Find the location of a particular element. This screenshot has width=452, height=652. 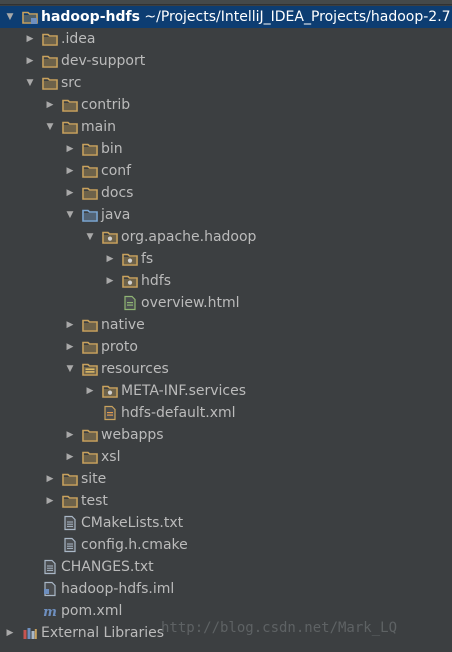

tree-item-label: config.h.cmake is located at coordinates (134, 545).